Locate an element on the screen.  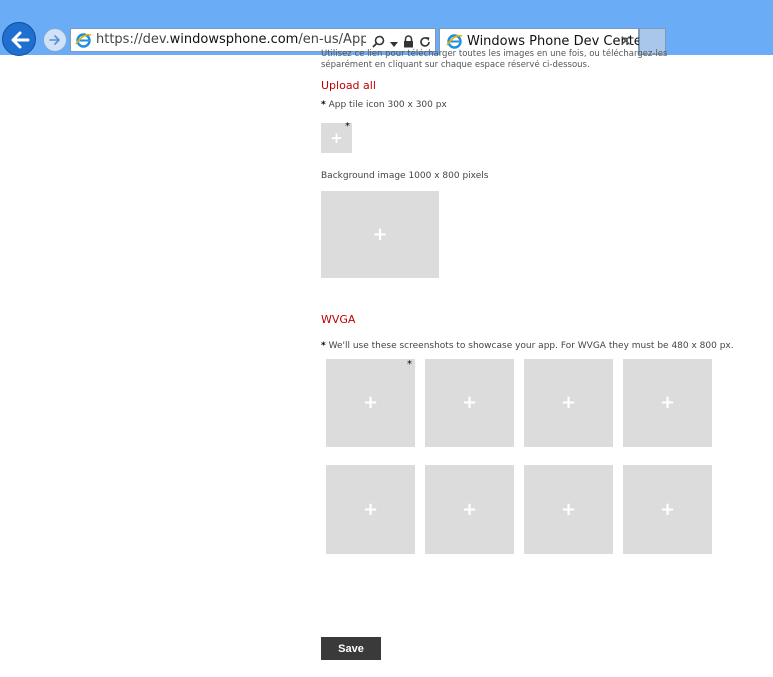
app-tile-upload-slot: * + is located at coordinates (336, 137).